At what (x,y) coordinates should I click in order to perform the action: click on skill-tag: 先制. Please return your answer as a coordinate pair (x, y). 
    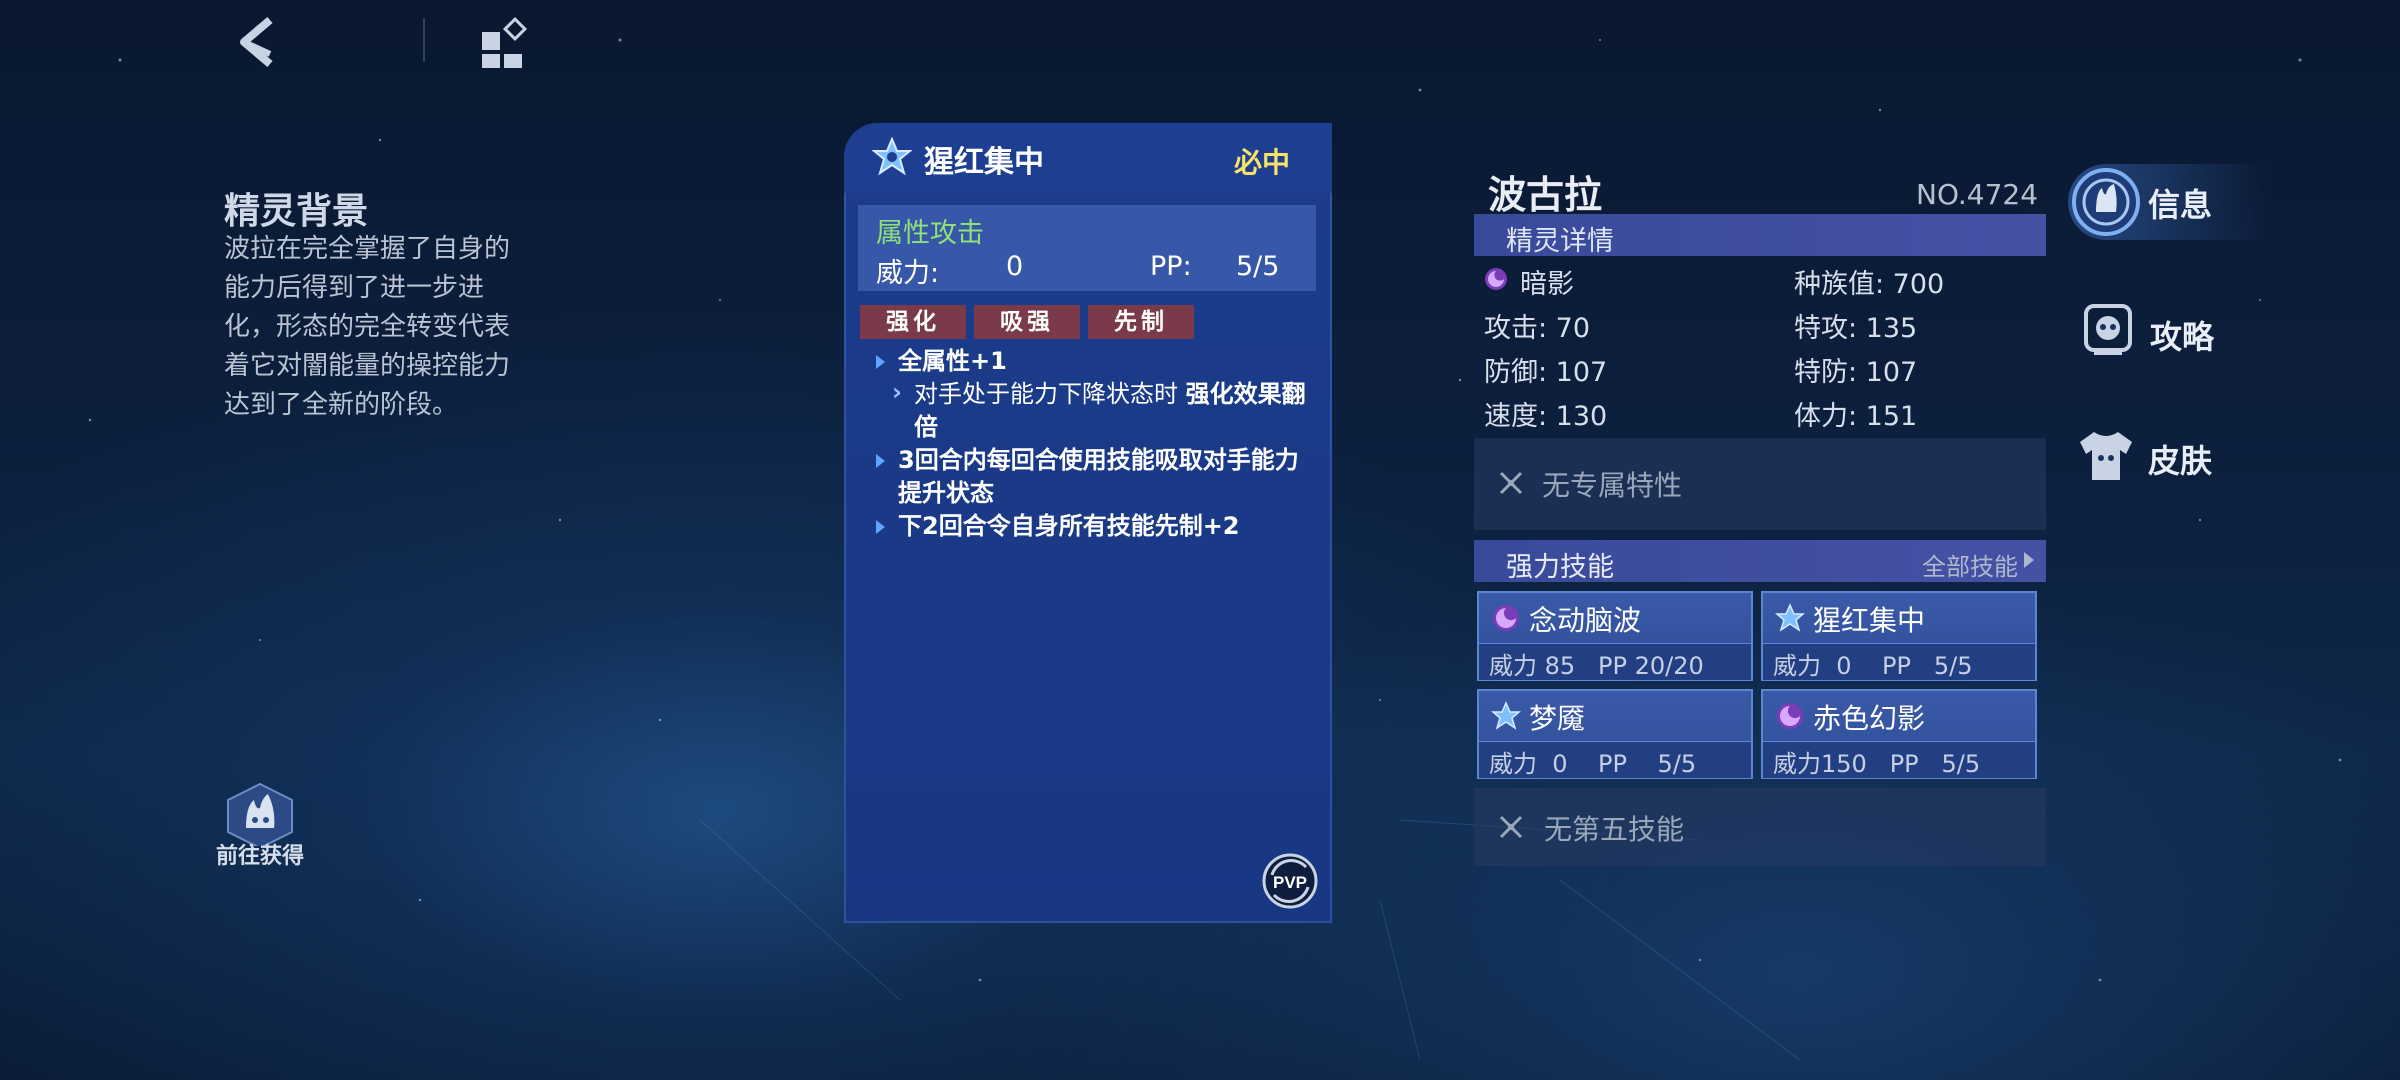
    Looking at the image, I should click on (1141, 322).